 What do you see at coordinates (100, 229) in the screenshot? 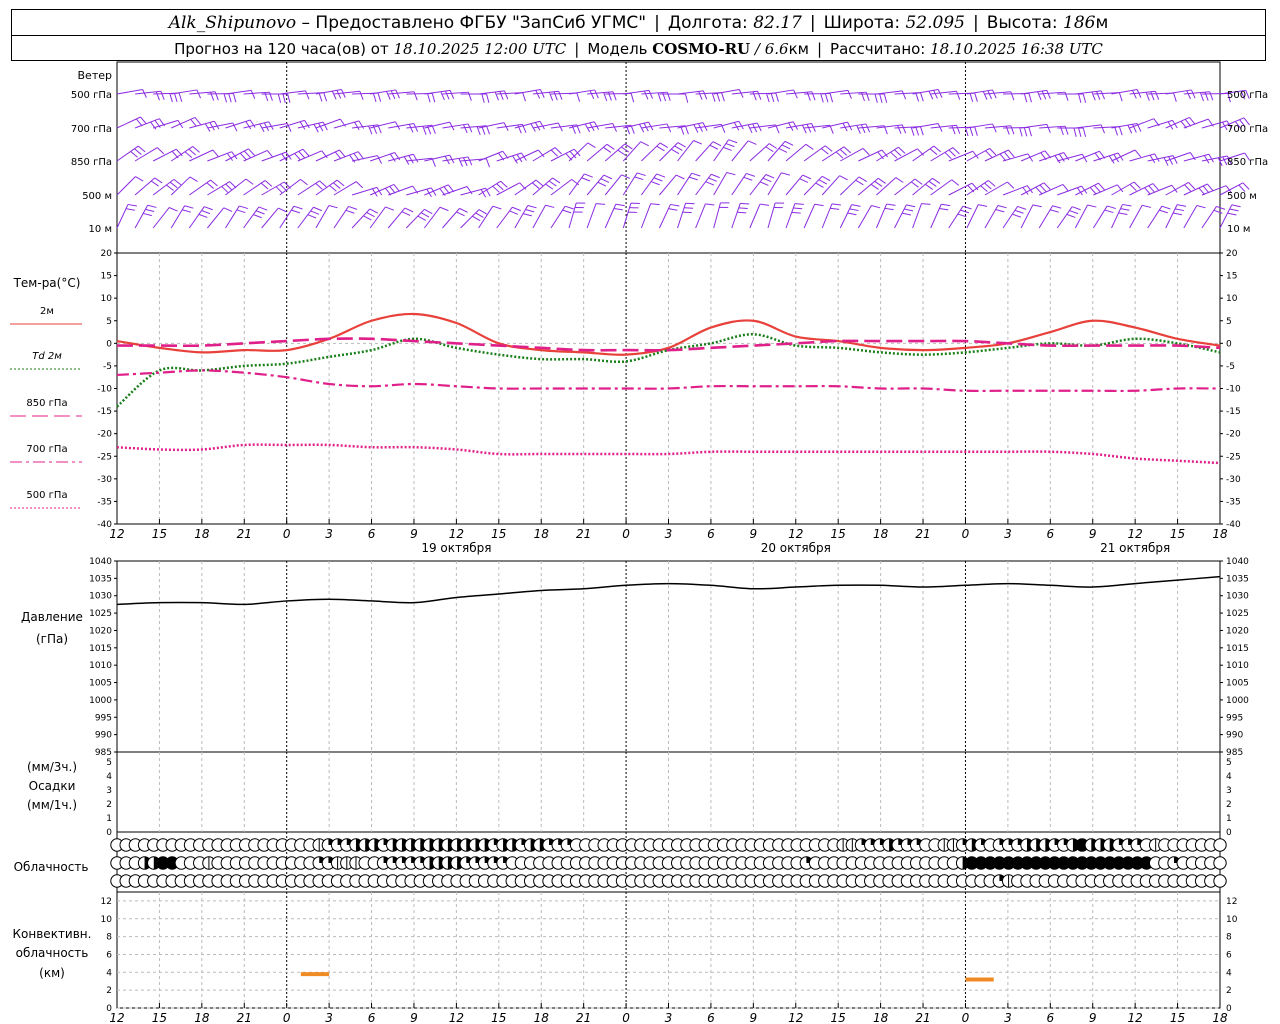
I see `wind-level-left: 10 м` at bounding box center [100, 229].